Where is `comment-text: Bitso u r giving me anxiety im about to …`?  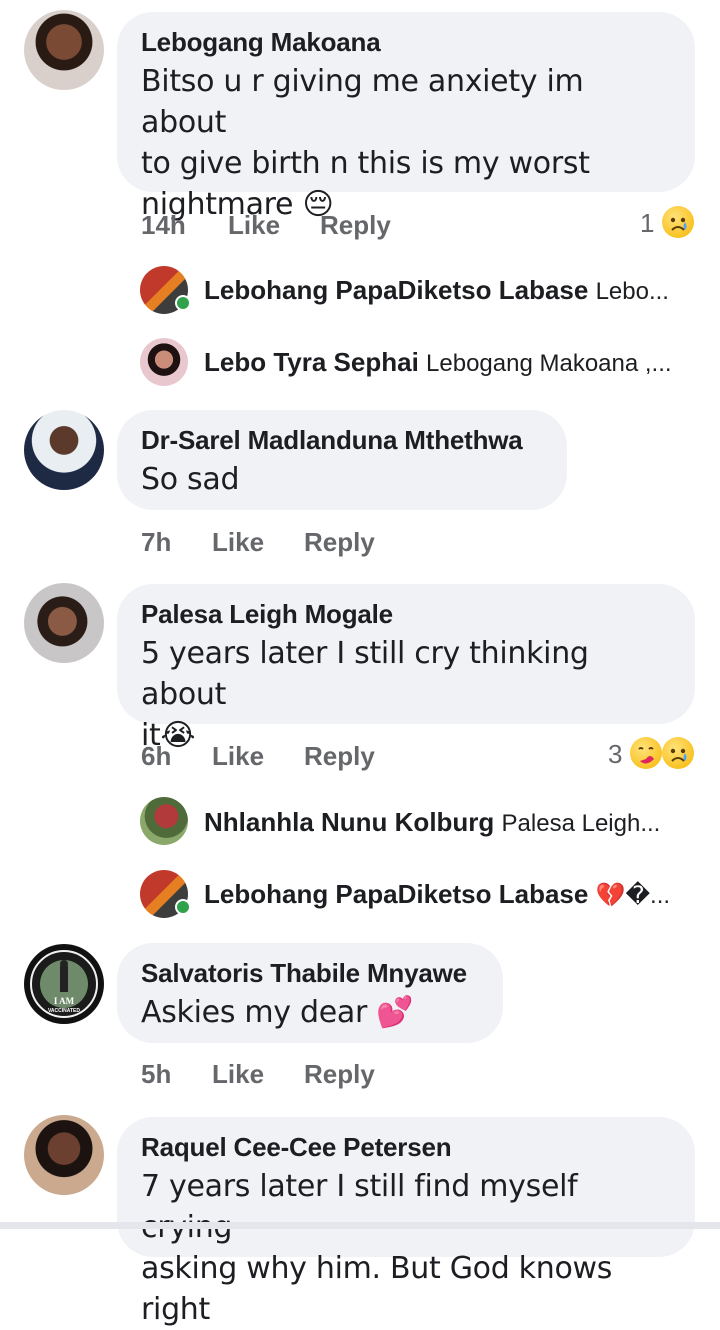 comment-text: Bitso u r giving me anxiety im about to … is located at coordinates (365, 143).